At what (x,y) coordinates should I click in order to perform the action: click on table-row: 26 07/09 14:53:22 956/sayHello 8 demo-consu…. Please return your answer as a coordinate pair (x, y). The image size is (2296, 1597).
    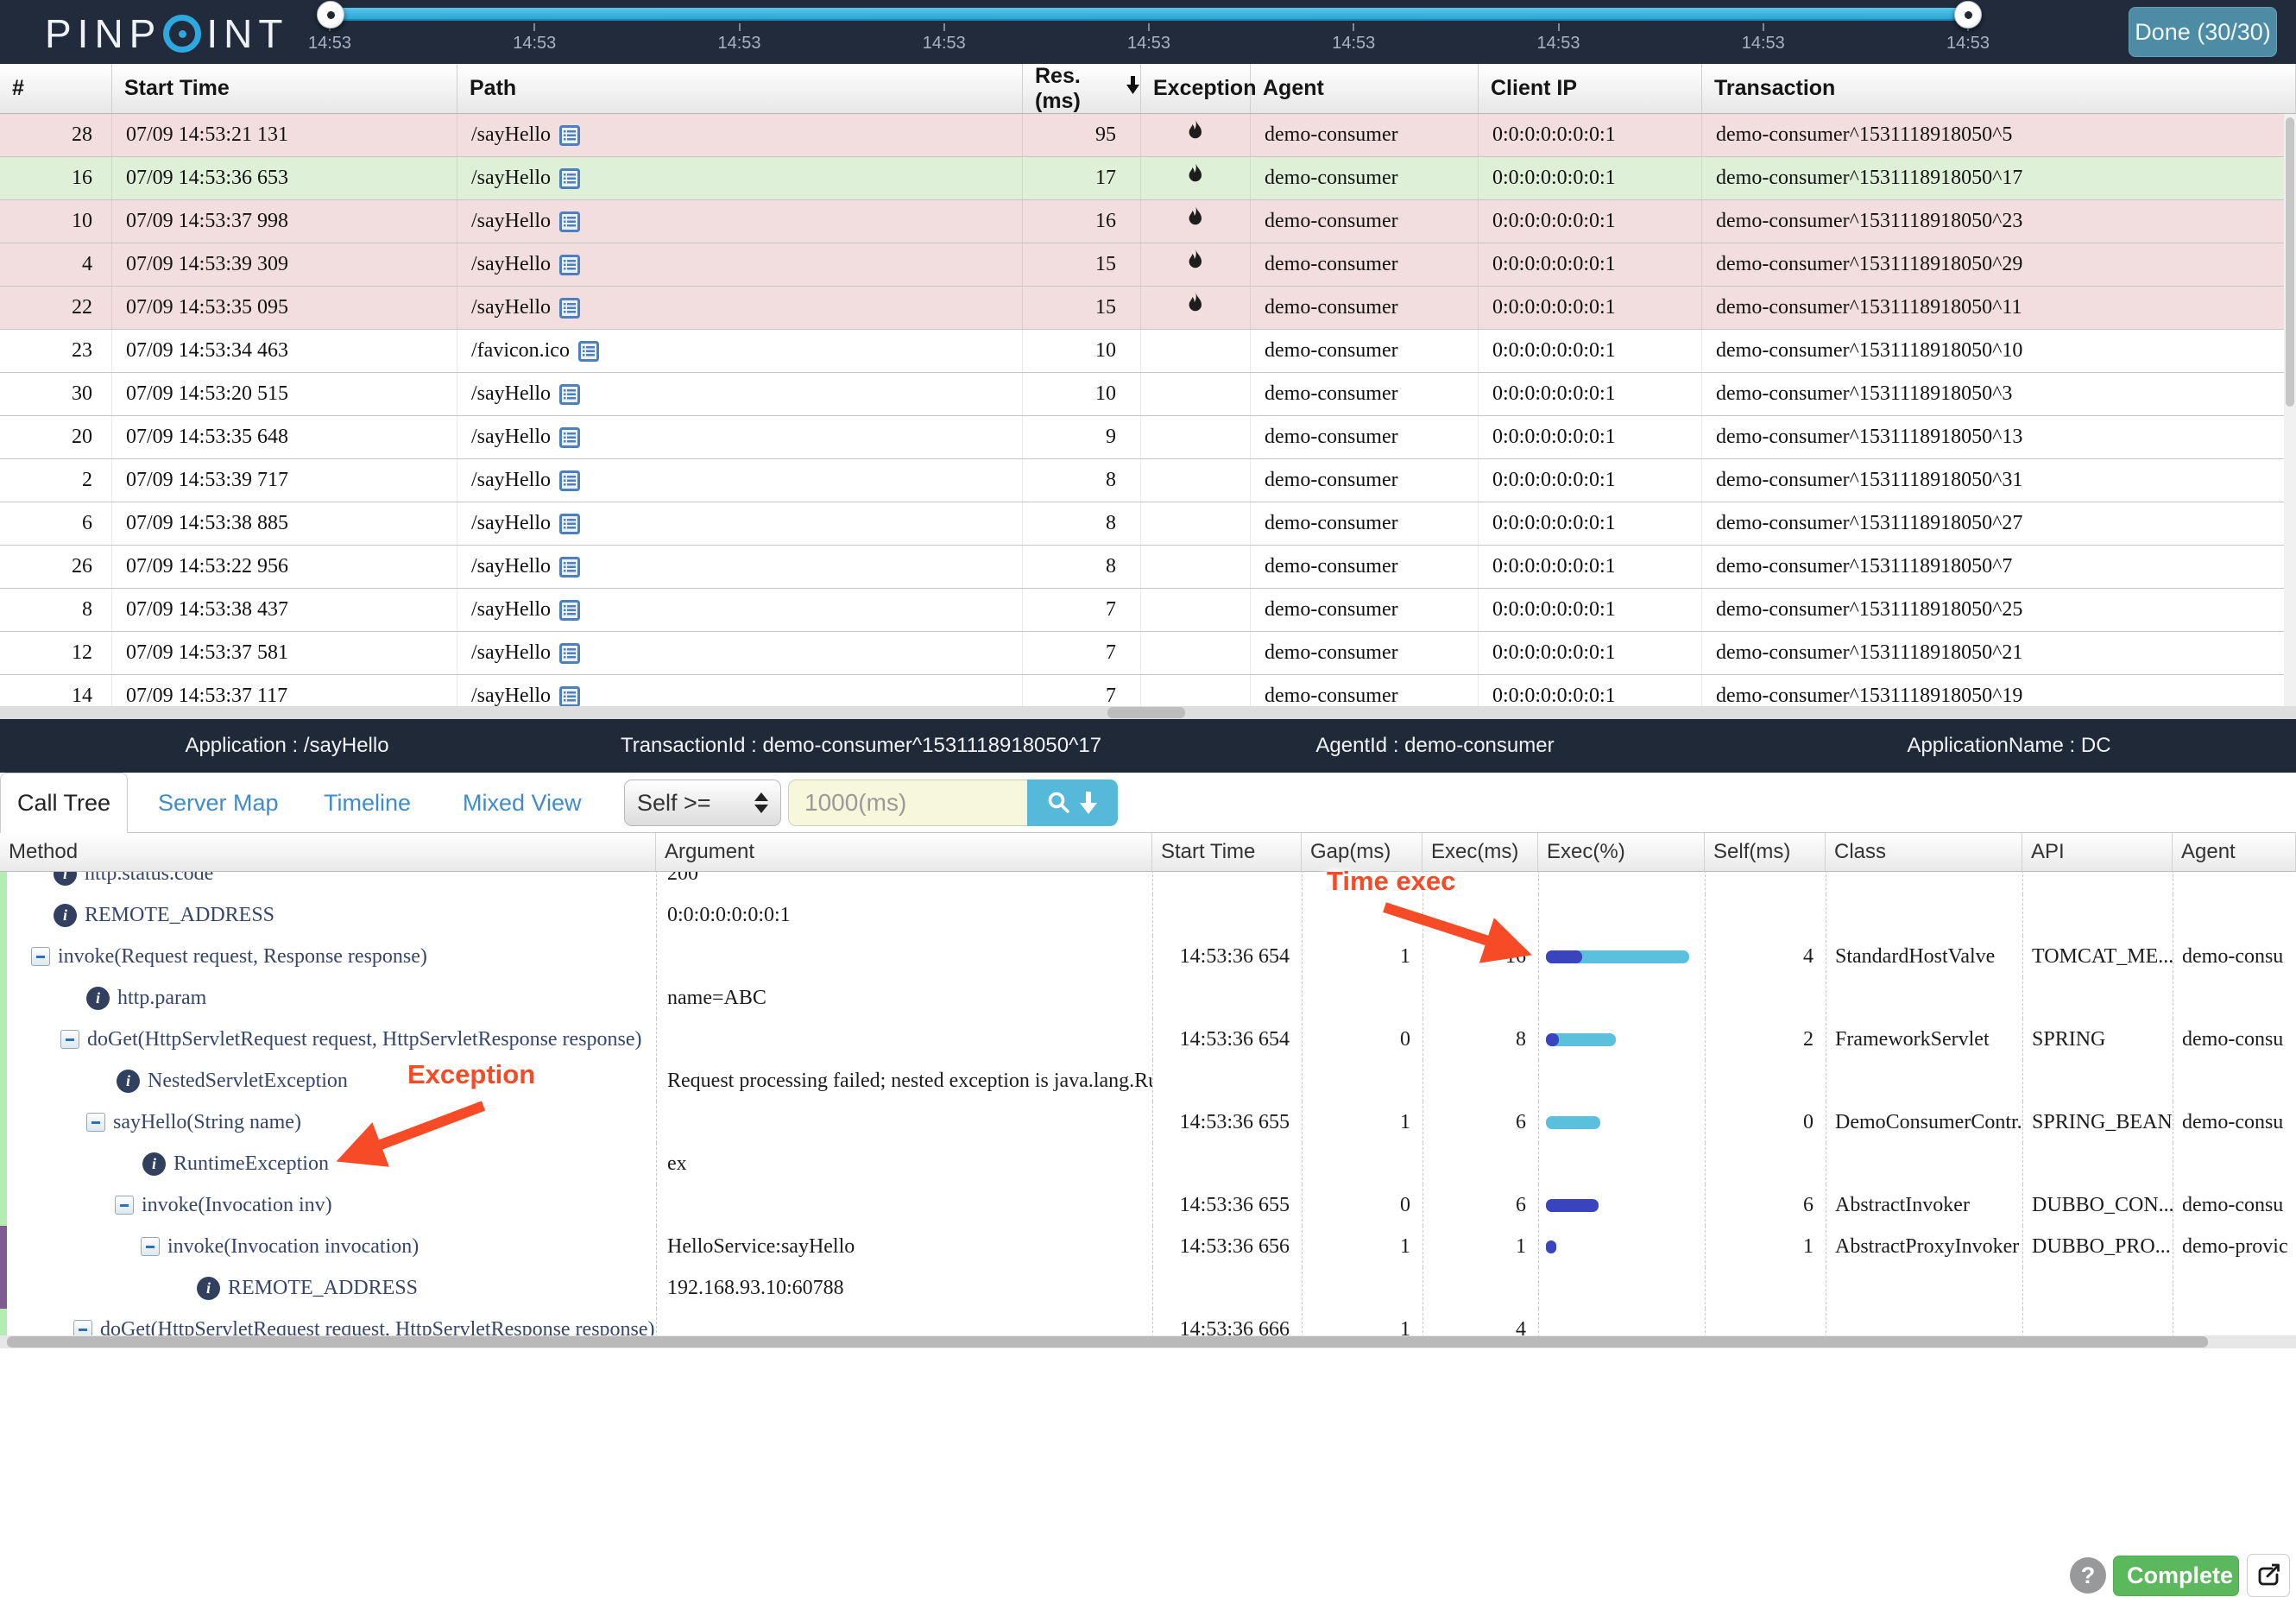
    Looking at the image, I should click on (1148, 567).